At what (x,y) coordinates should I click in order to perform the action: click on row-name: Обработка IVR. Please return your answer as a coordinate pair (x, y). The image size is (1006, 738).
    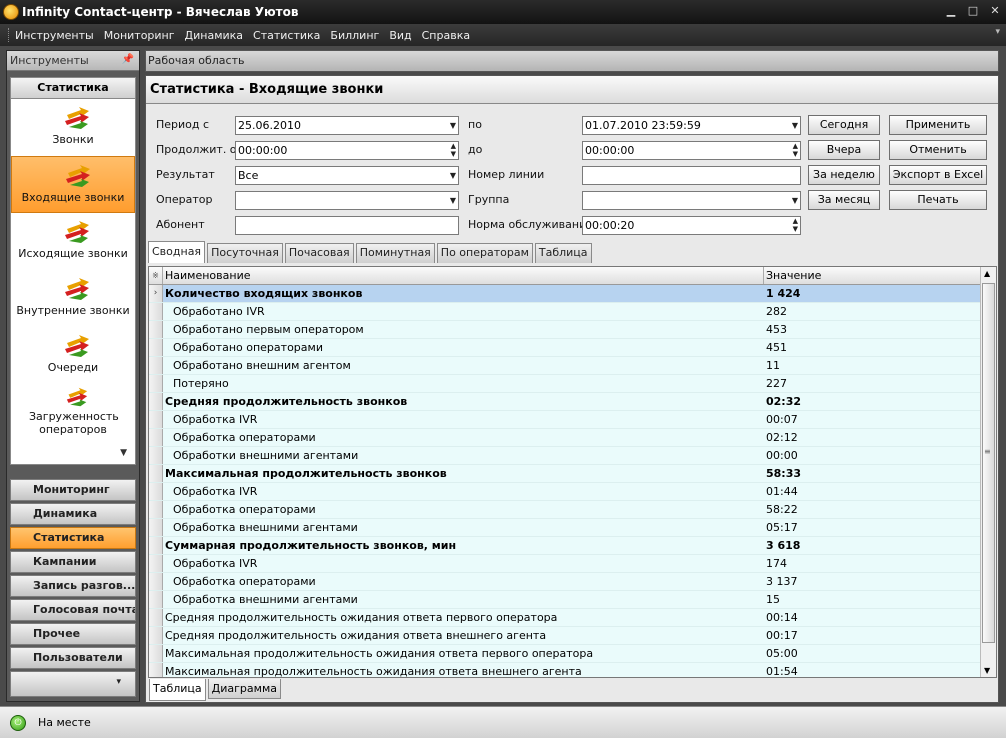
    Looking at the image, I should click on (215, 563).